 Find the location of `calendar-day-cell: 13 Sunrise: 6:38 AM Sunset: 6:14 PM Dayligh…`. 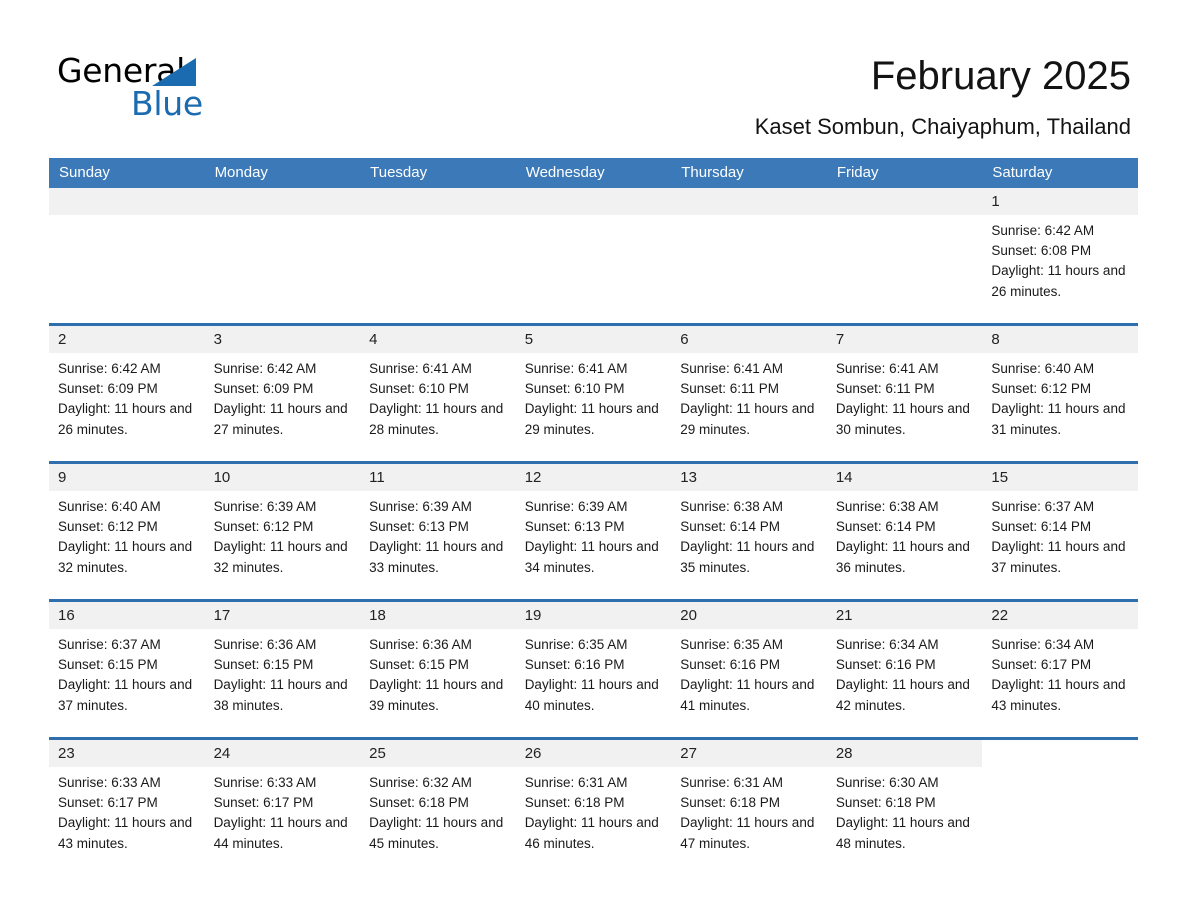

calendar-day-cell: 13 Sunrise: 6:38 AM Sunset: 6:14 PM Dayligh… is located at coordinates (749, 531).